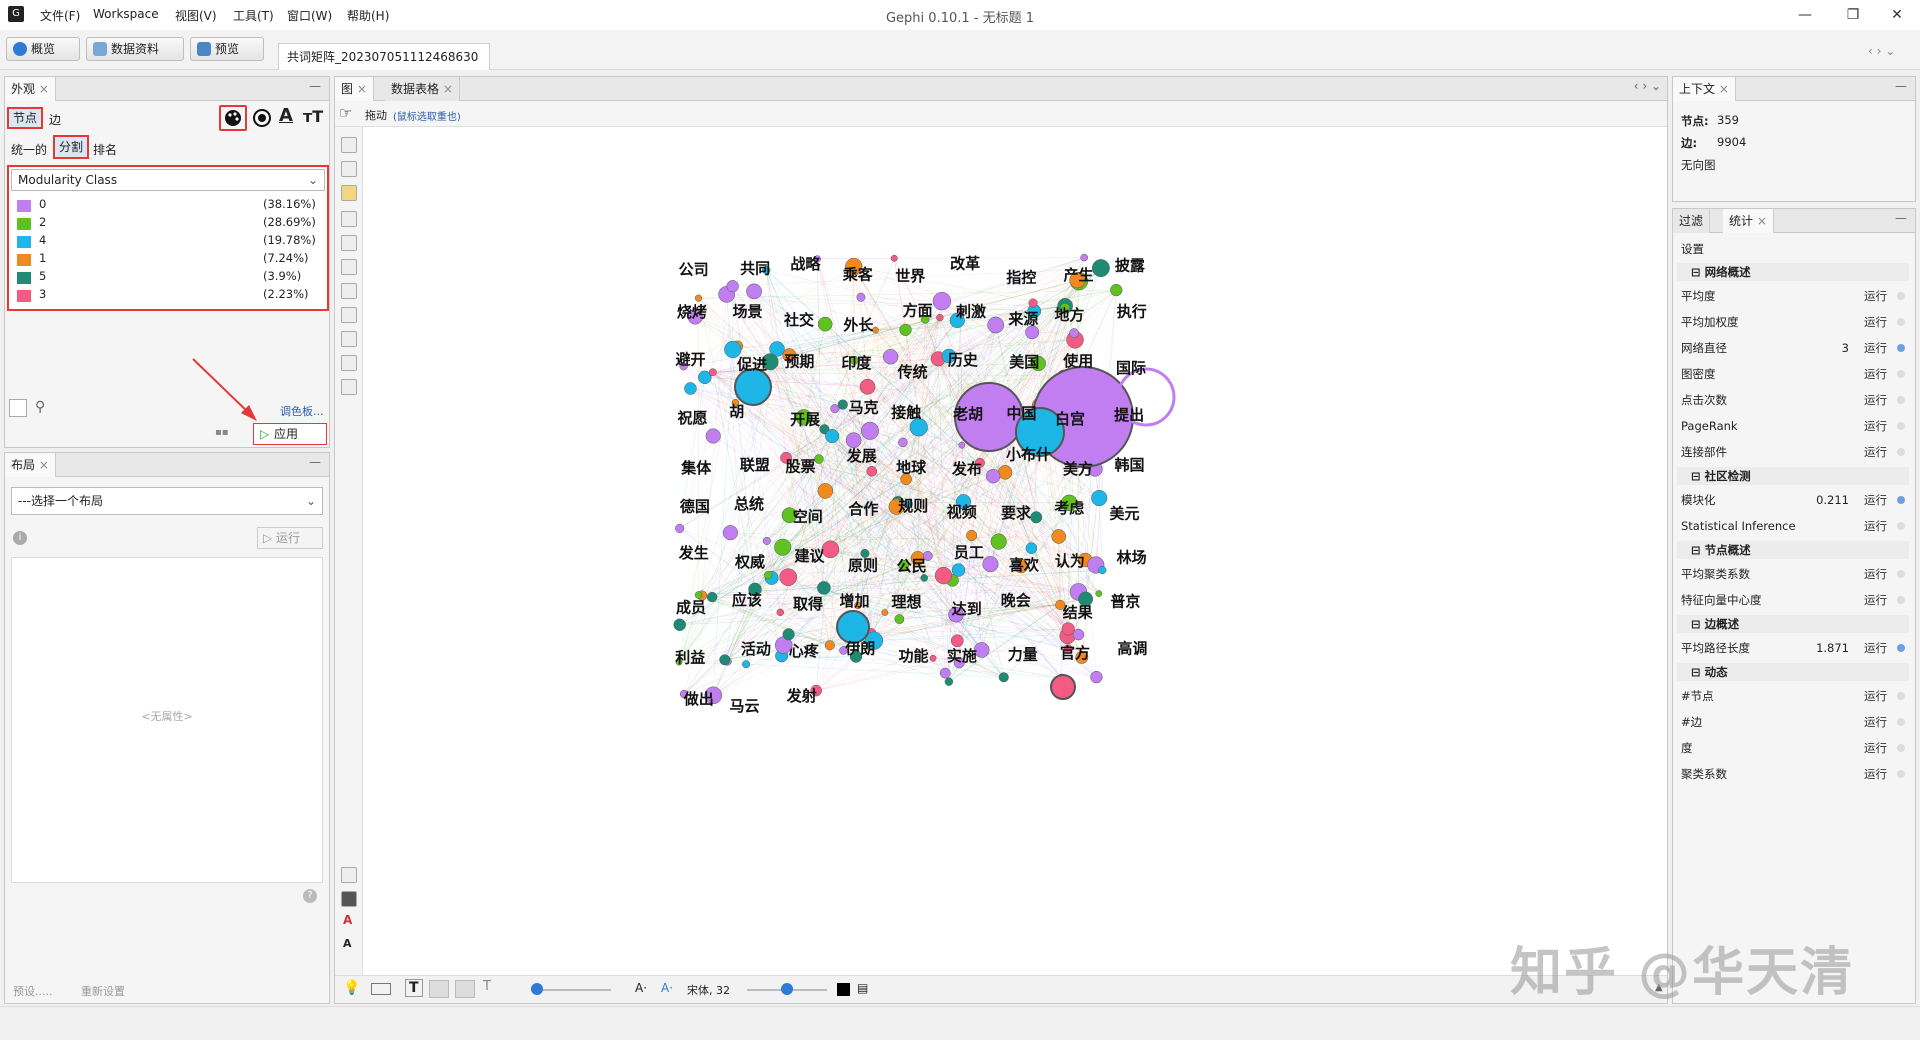 This screenshot has width=1920, height=1040. Describe the element at coordinates (43, 49) in the screenshot. I see `overview-button: 概览` at that location.